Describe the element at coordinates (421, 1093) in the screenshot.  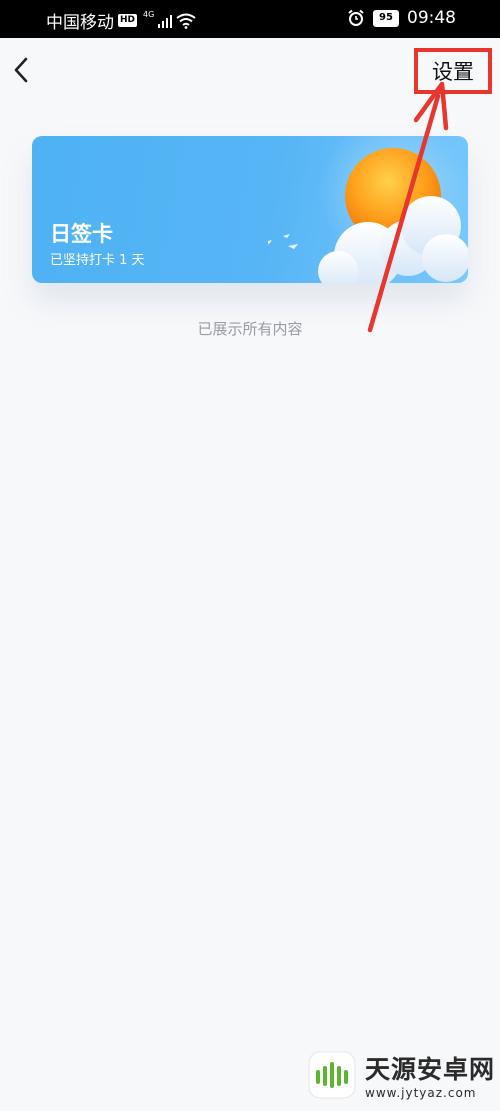
I see `watermark-url: www.jytyaz.com` at that location.